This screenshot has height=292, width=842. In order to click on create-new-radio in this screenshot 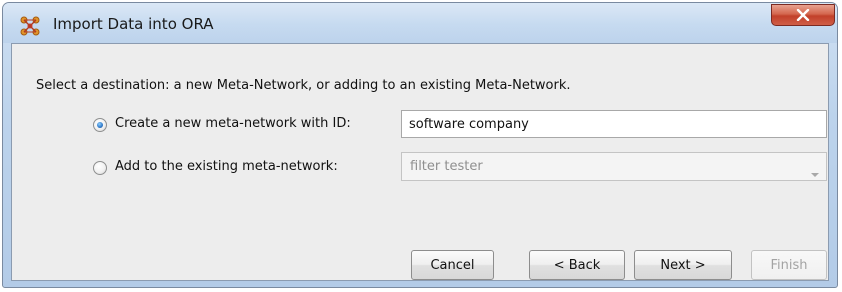, I will do `click(100, 125)`.